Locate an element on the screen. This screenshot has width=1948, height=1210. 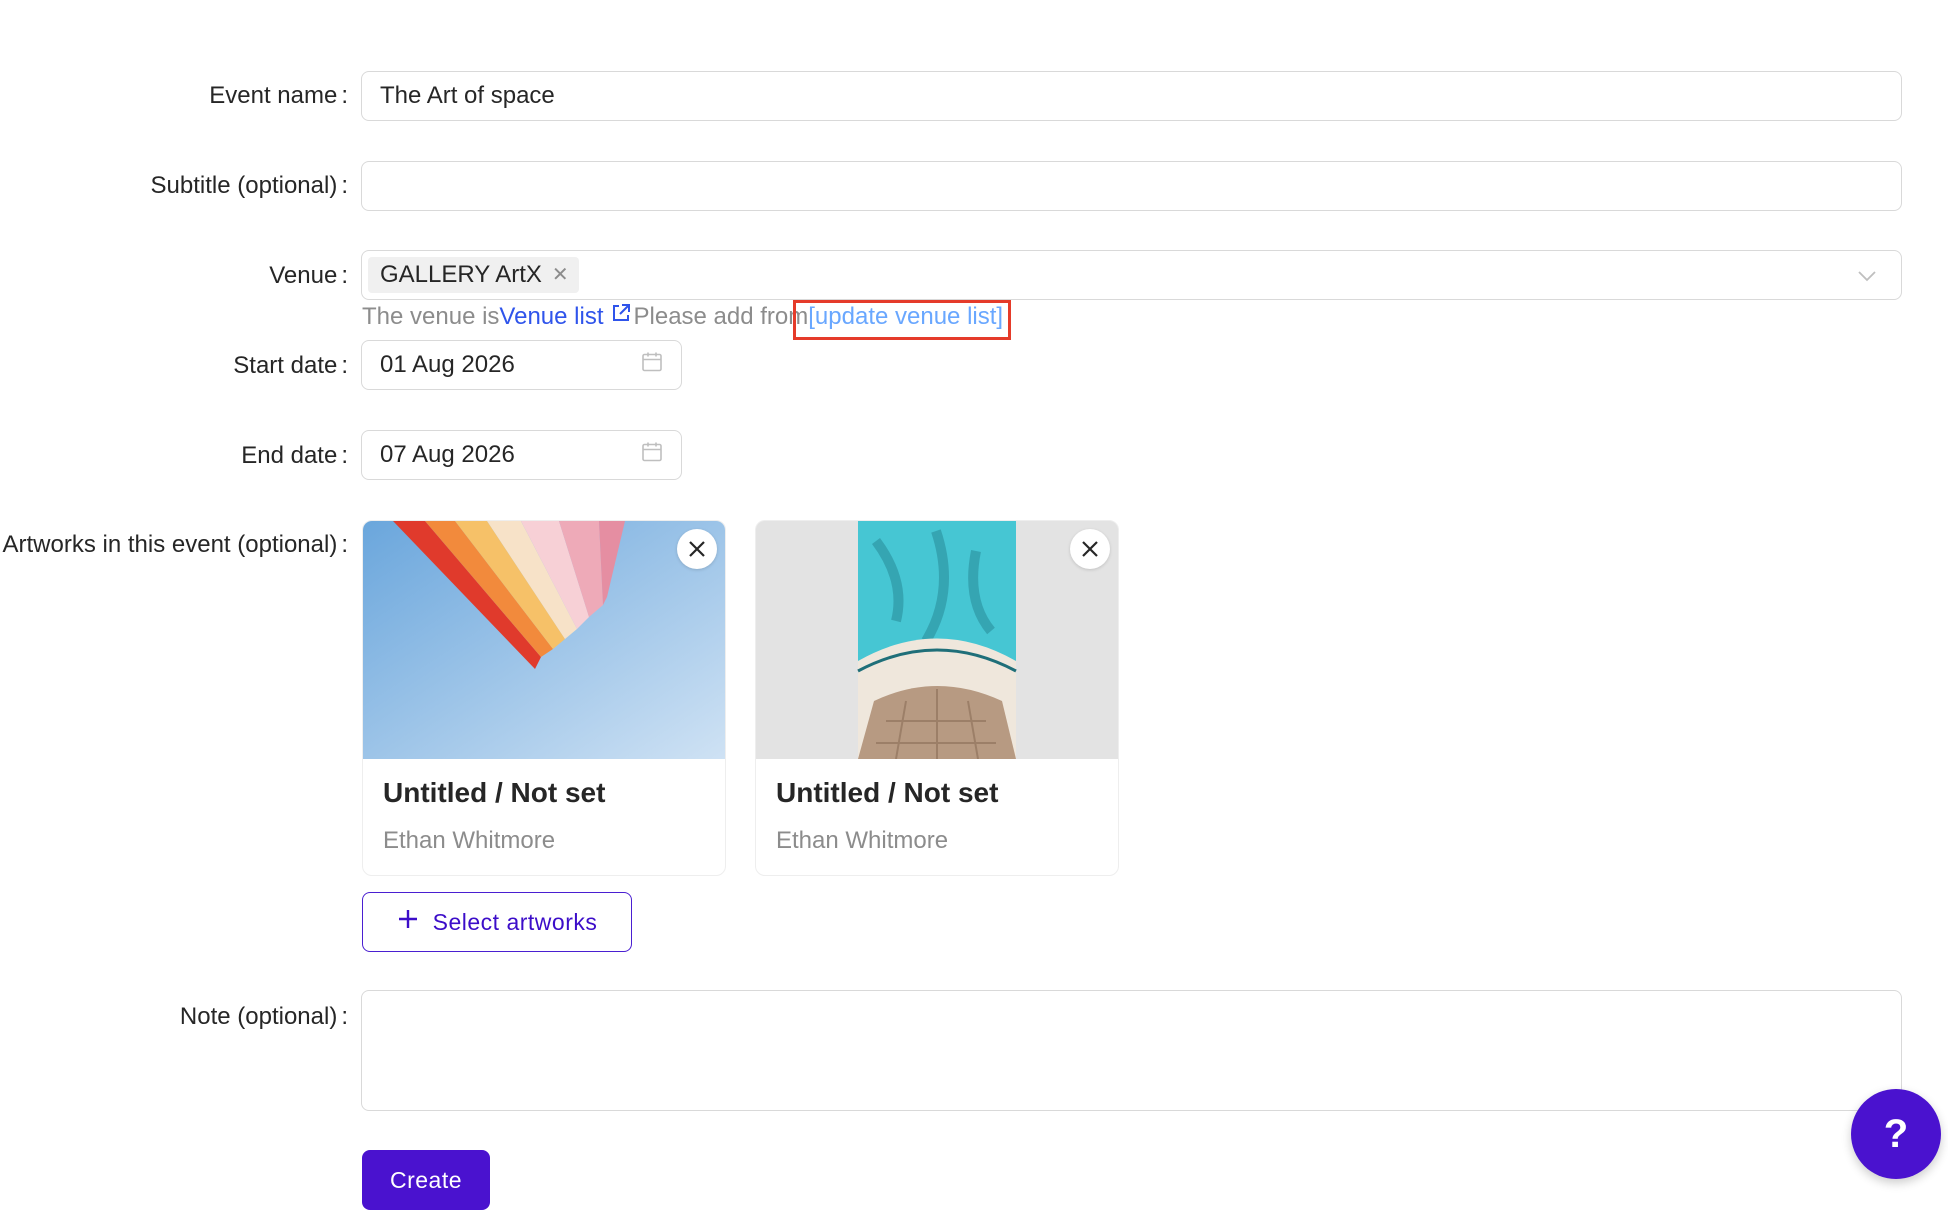
end-date-label: End date: is located at coordinates (294, 455).